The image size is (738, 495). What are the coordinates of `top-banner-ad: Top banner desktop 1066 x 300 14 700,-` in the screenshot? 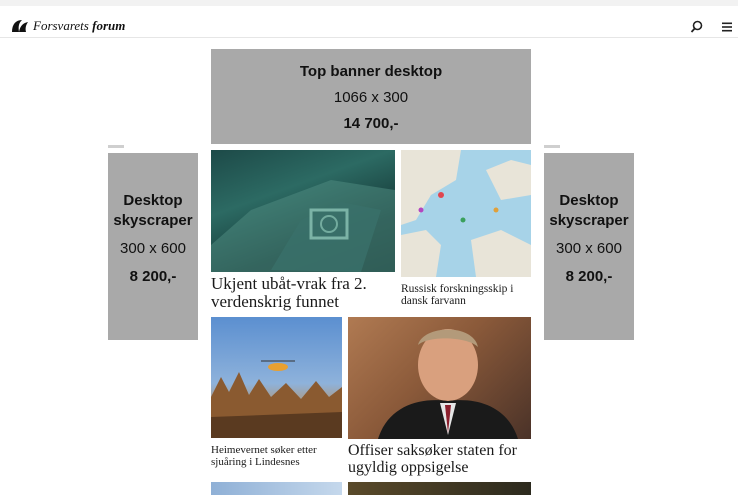 It's located at (371, 96).